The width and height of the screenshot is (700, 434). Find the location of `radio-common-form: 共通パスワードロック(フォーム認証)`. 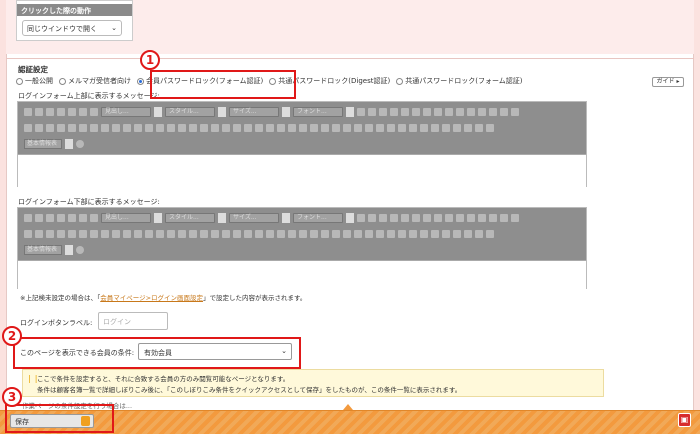

radio-common-form: 共通パスワードロック(フォーム認証) is located at coordinates (459, 81).